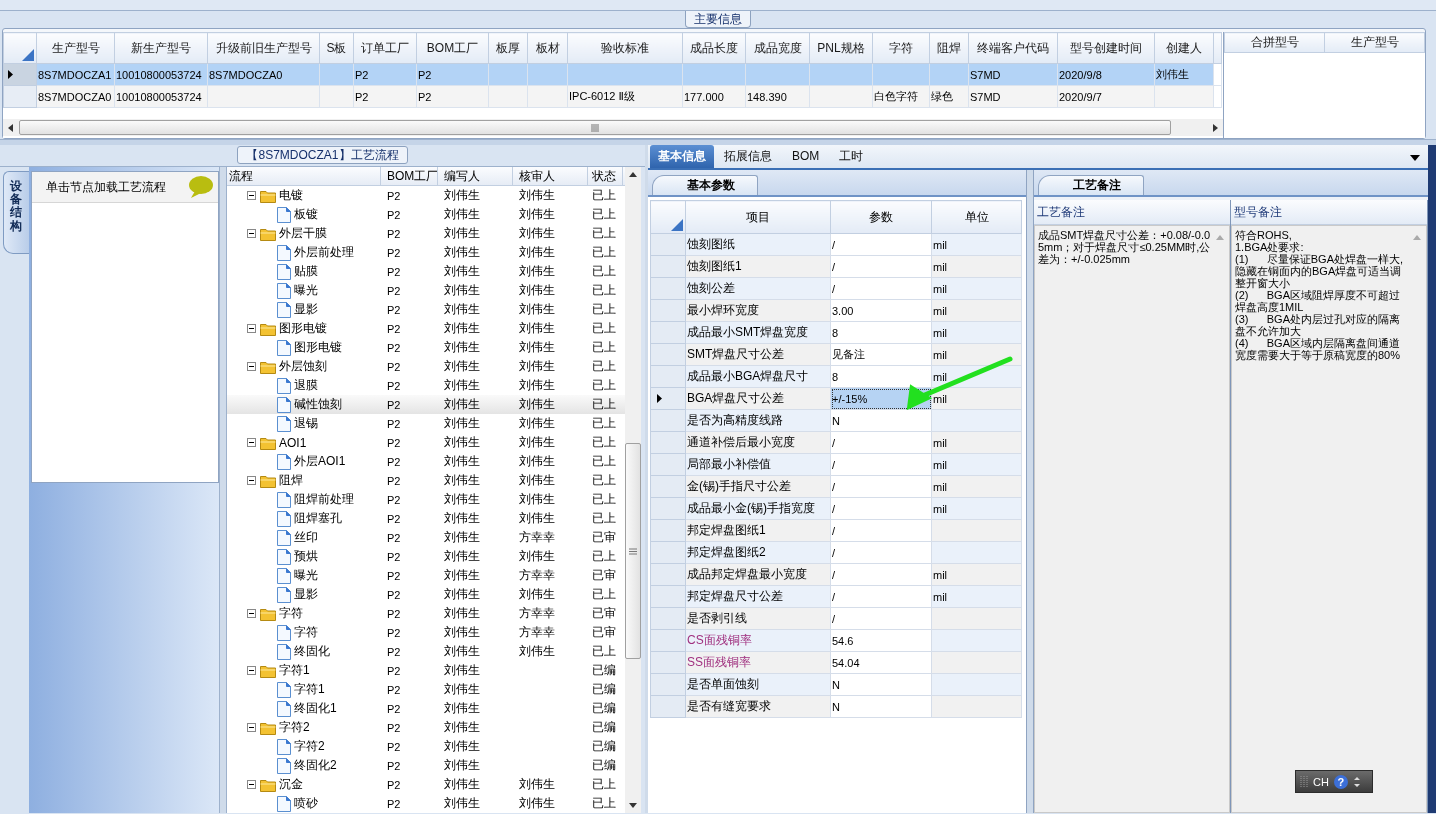 This screenshot has height=814, width=1436. Describe the element at coordinates (836, 486) in the screenshot. I see `table-row: 金(锡)手指尺寸公差 / mil` at that location.